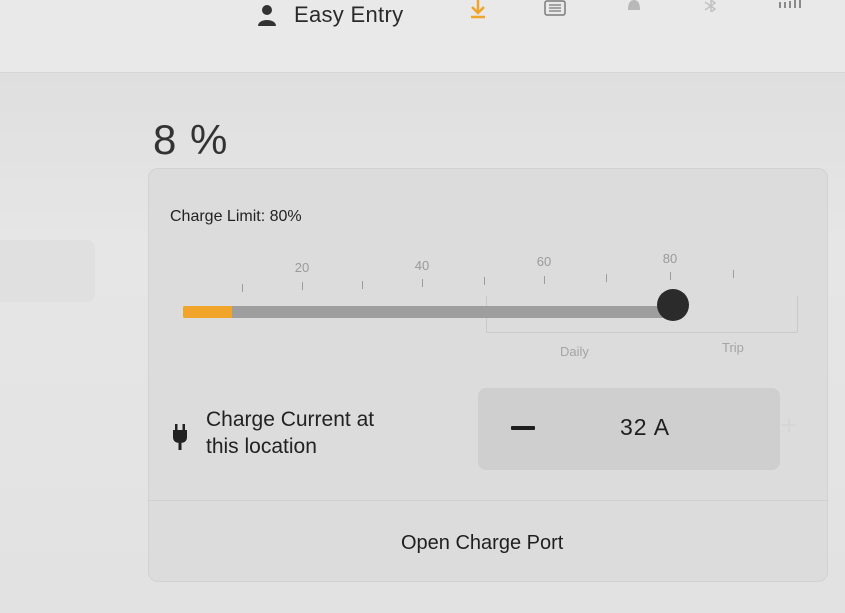 Image resolution: width=845 pixels, height=613 pixels. What do you see at coordinates (670, 258) in the screenshot?
I see `tick-label-80: 80` at bounding box center [670, 258].